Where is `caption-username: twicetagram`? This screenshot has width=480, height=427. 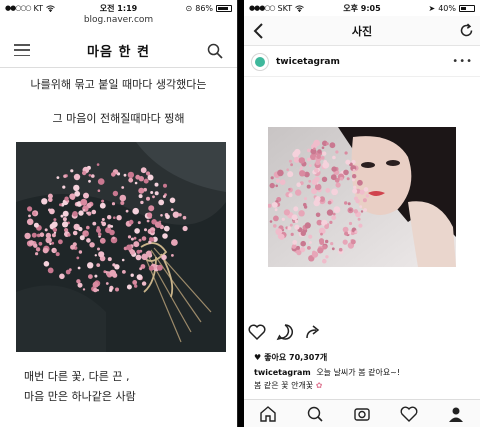
caption-username: twicetagram is located at coordinates (282, 372).